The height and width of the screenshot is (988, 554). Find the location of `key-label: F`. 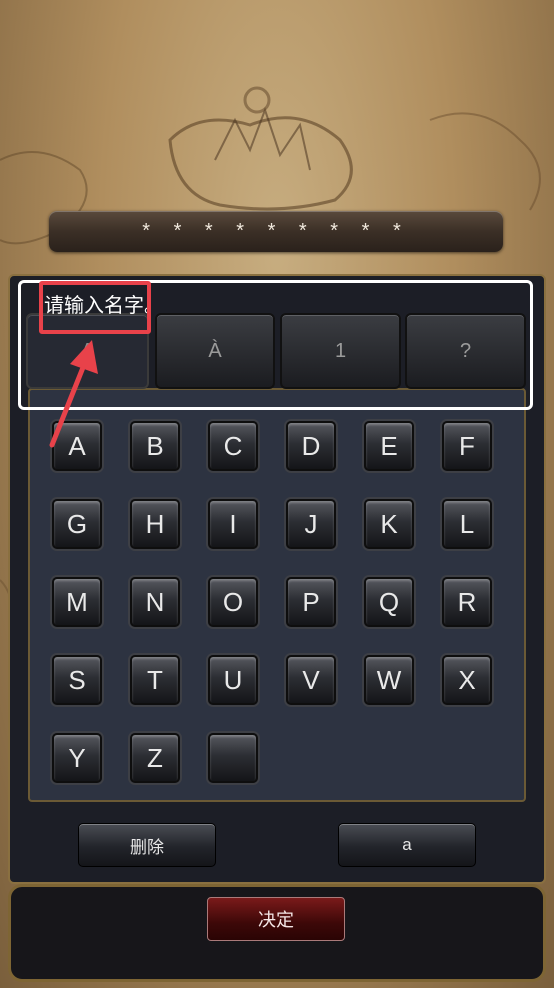

key-label: F is located at coordinates (467, 445).